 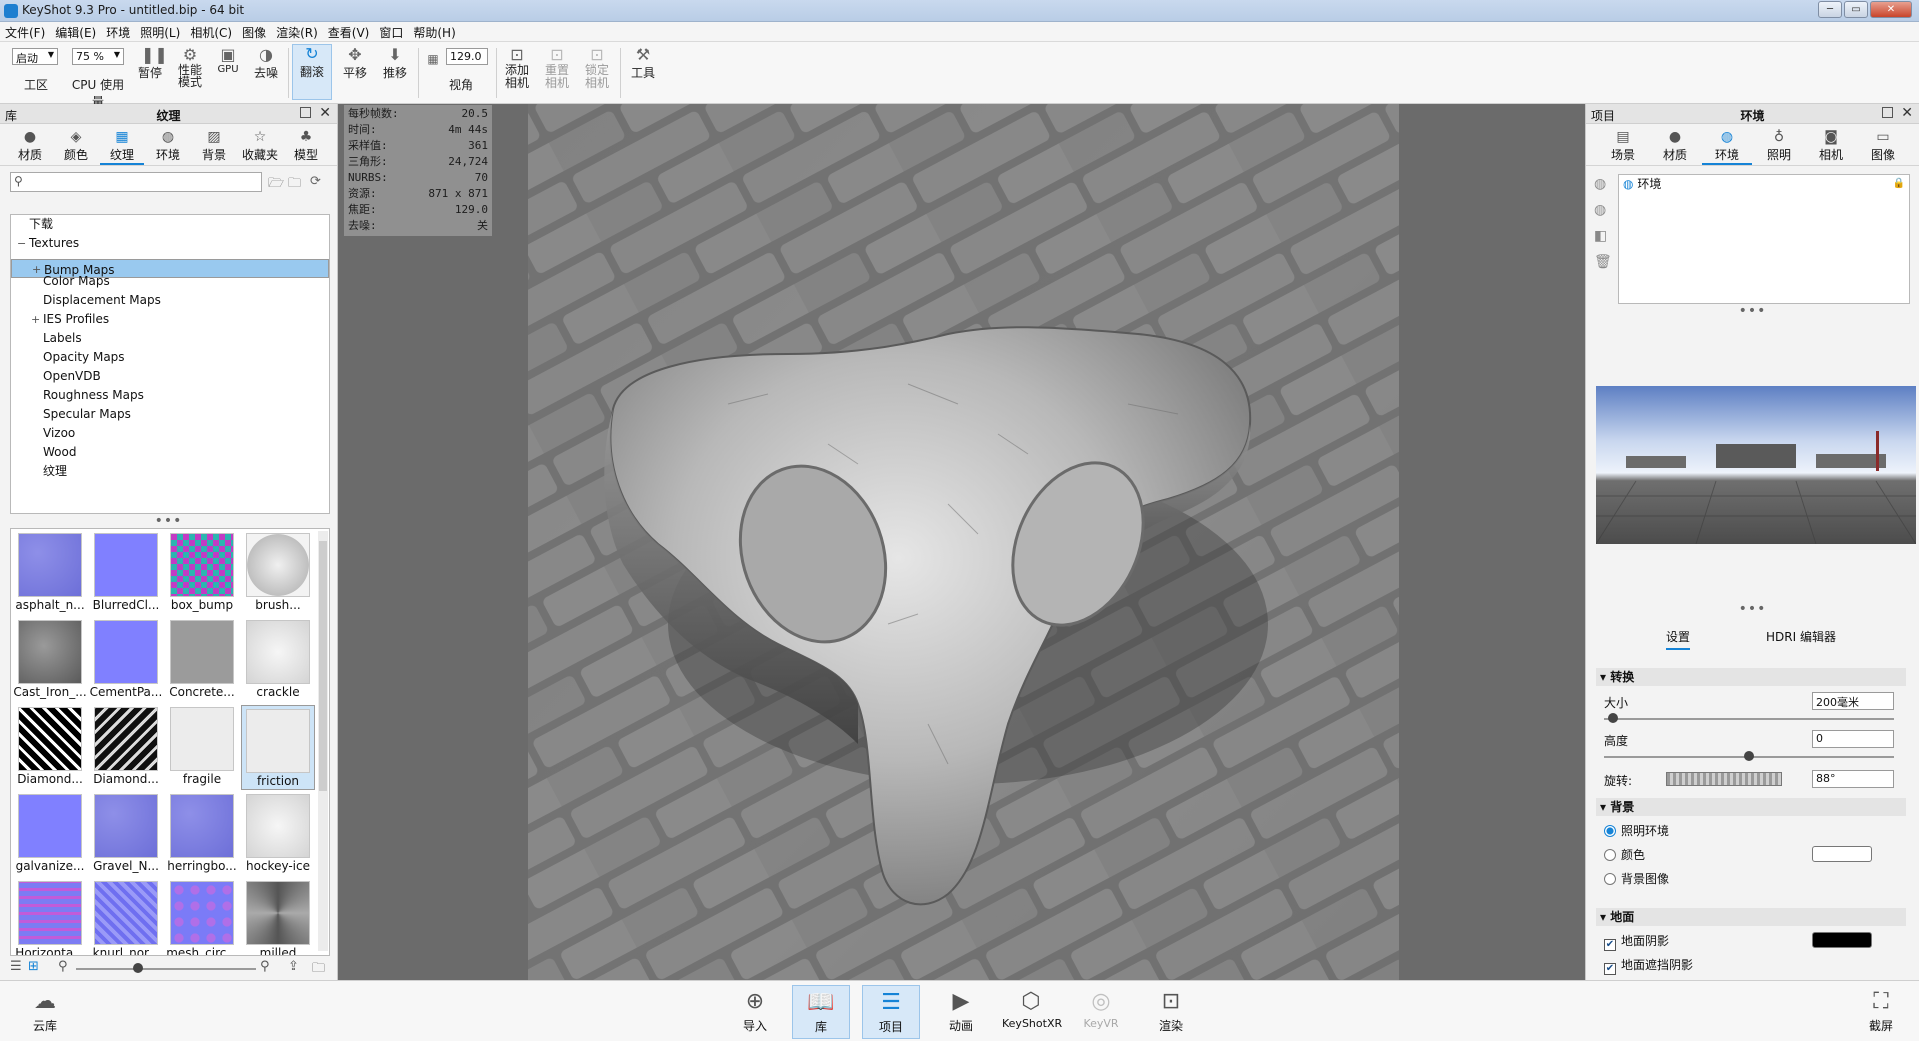 I want to click on bg-option-image: 背景图像, so click(x=1636, y=878).